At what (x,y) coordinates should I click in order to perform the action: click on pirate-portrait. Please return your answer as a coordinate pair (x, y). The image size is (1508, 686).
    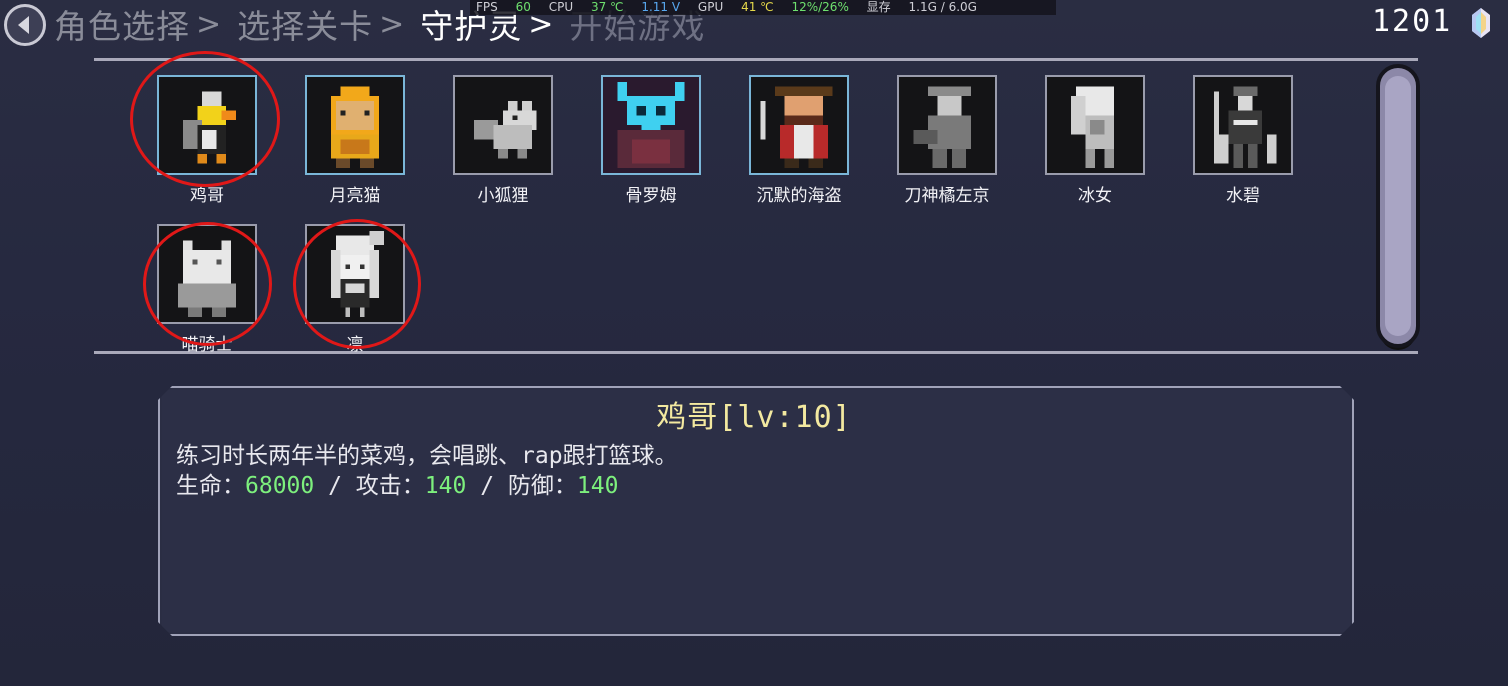
    Looking at the image, I should click on (799, 125).